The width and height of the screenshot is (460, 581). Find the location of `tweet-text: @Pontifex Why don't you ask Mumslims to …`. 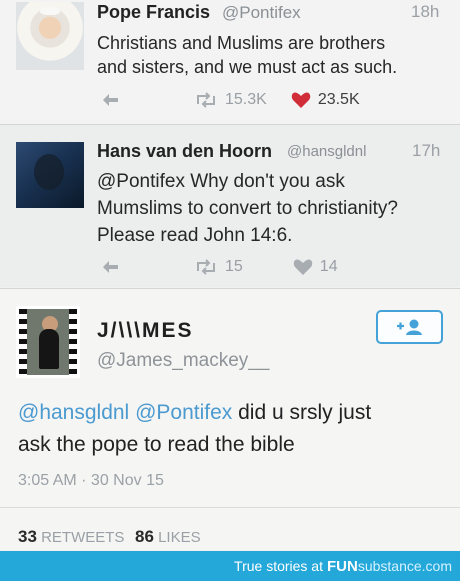

tweet-text: @Pontifex Why don't you ask Mumslims to … is located at coordinates (247, 208).